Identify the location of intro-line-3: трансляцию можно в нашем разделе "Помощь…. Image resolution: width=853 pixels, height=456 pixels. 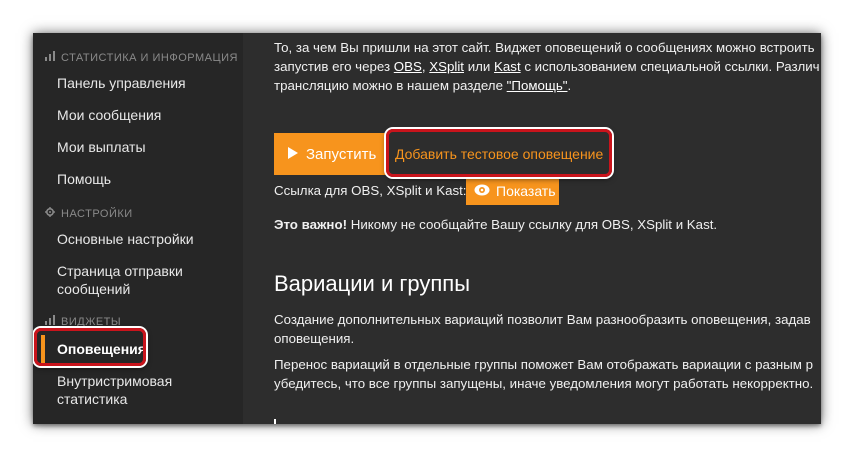
(422, 85).